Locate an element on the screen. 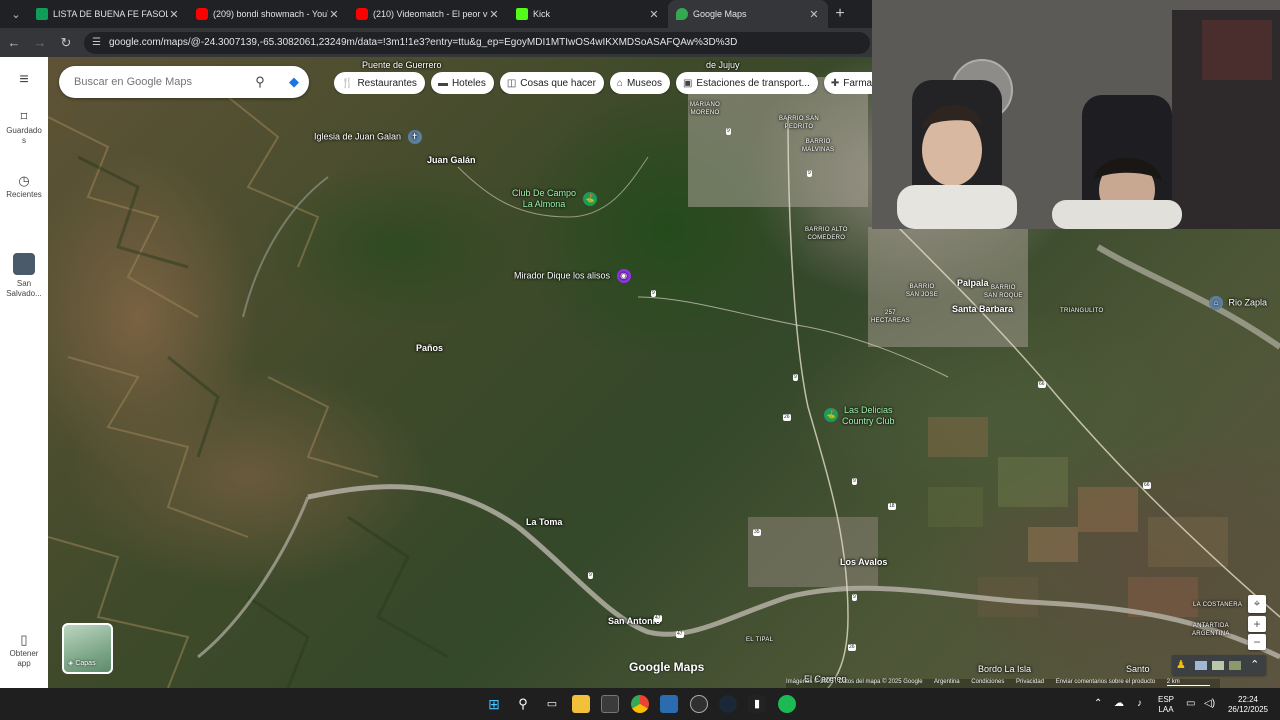  recent-button: ◷ Recientes is located at coordinates (24, 187).